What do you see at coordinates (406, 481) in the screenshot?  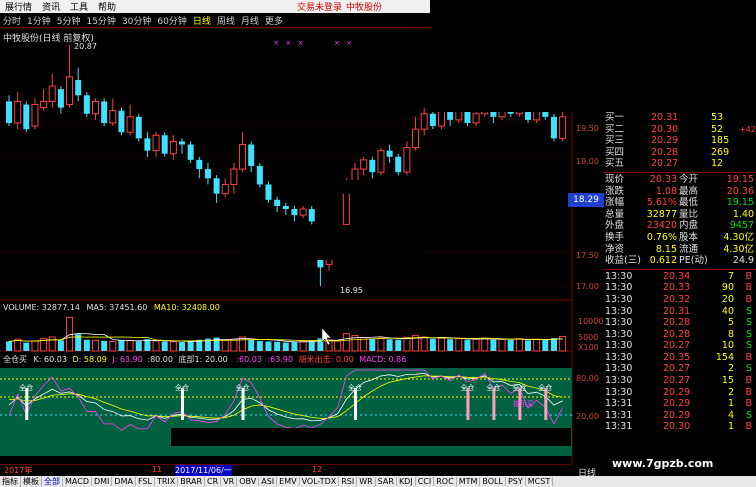 I see `indicator-tab: KDJ` at bounding box center [406, 481].